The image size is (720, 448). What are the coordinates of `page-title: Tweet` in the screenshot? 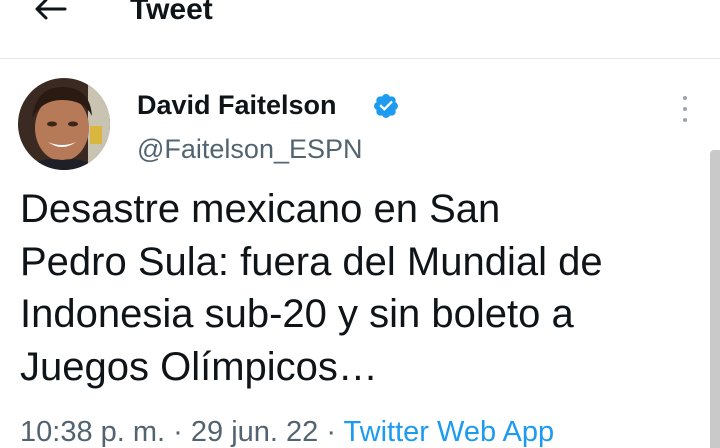 It's located at (171, 13).